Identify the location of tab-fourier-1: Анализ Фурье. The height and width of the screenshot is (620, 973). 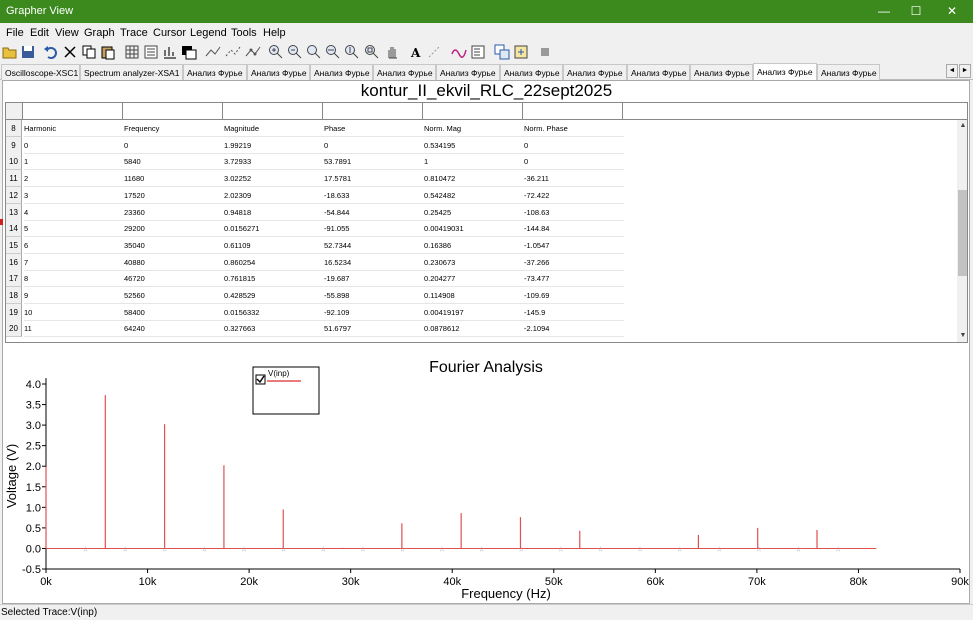
(215, 72).